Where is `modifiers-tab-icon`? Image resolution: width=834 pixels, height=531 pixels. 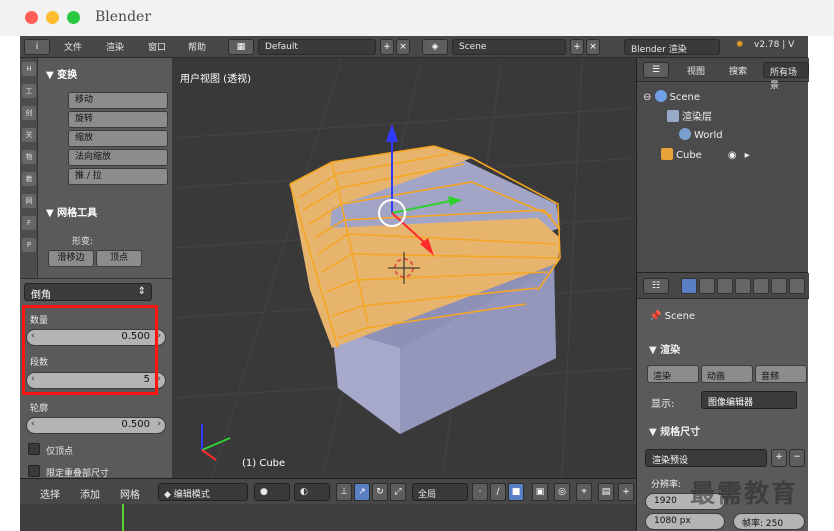 modifiers-tab-icon is located at coordinates (797, 286).